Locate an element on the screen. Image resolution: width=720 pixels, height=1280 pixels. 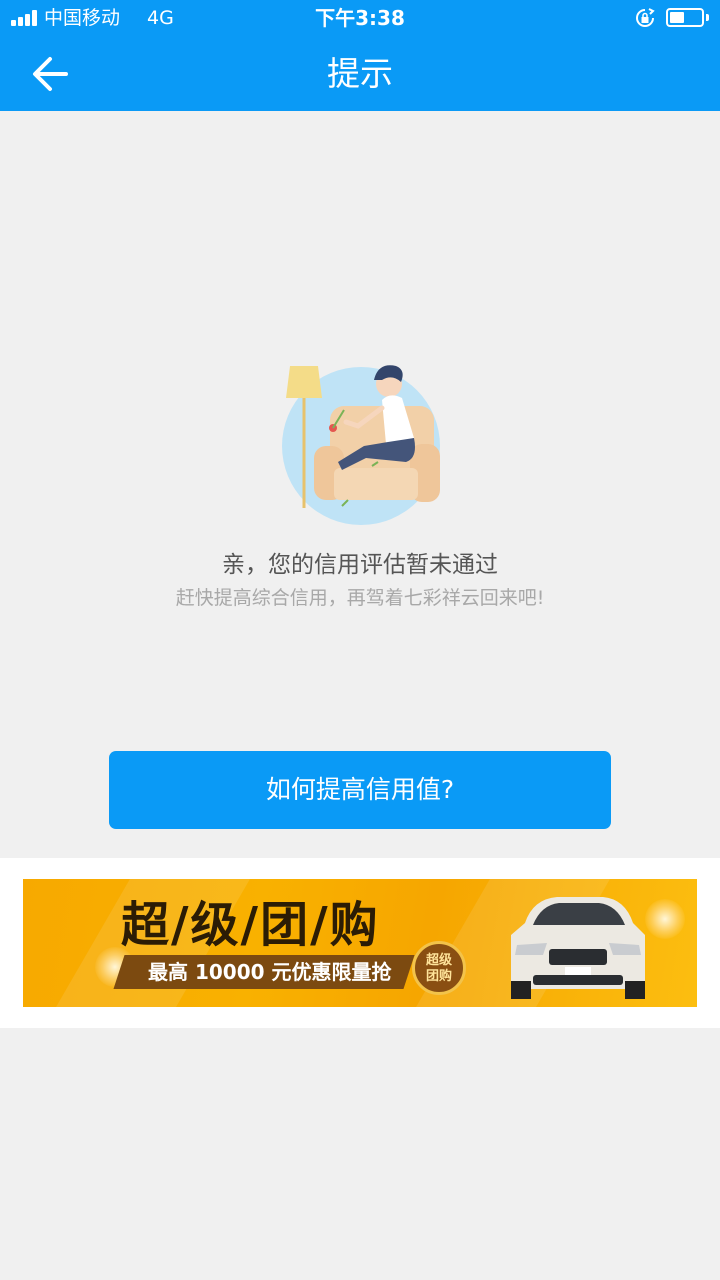
person-on-sofa-illustration is located at coordinates (361, 445).